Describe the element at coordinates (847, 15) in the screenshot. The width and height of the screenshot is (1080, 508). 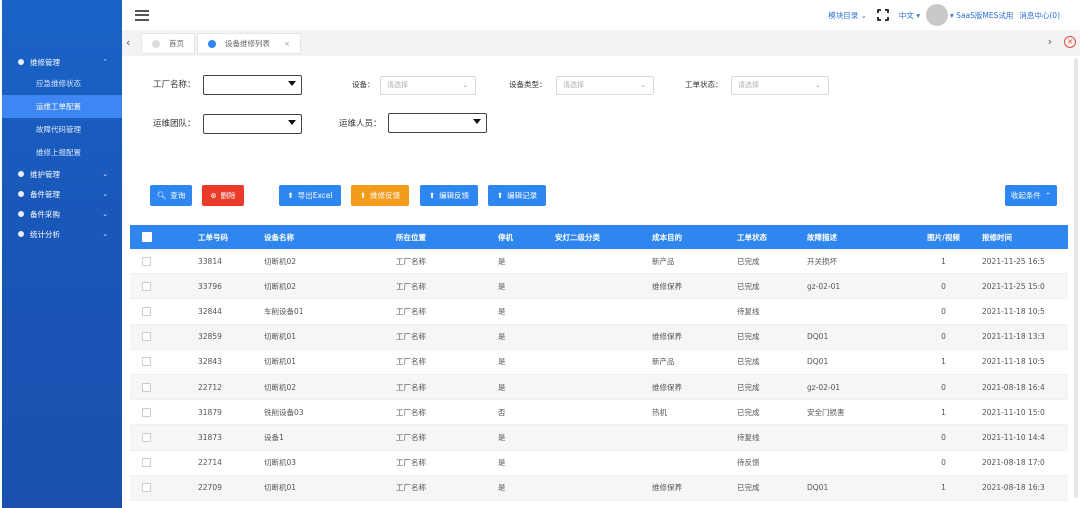
I see `module-menu-dropdown: 模块目录 ⌄` at that location.